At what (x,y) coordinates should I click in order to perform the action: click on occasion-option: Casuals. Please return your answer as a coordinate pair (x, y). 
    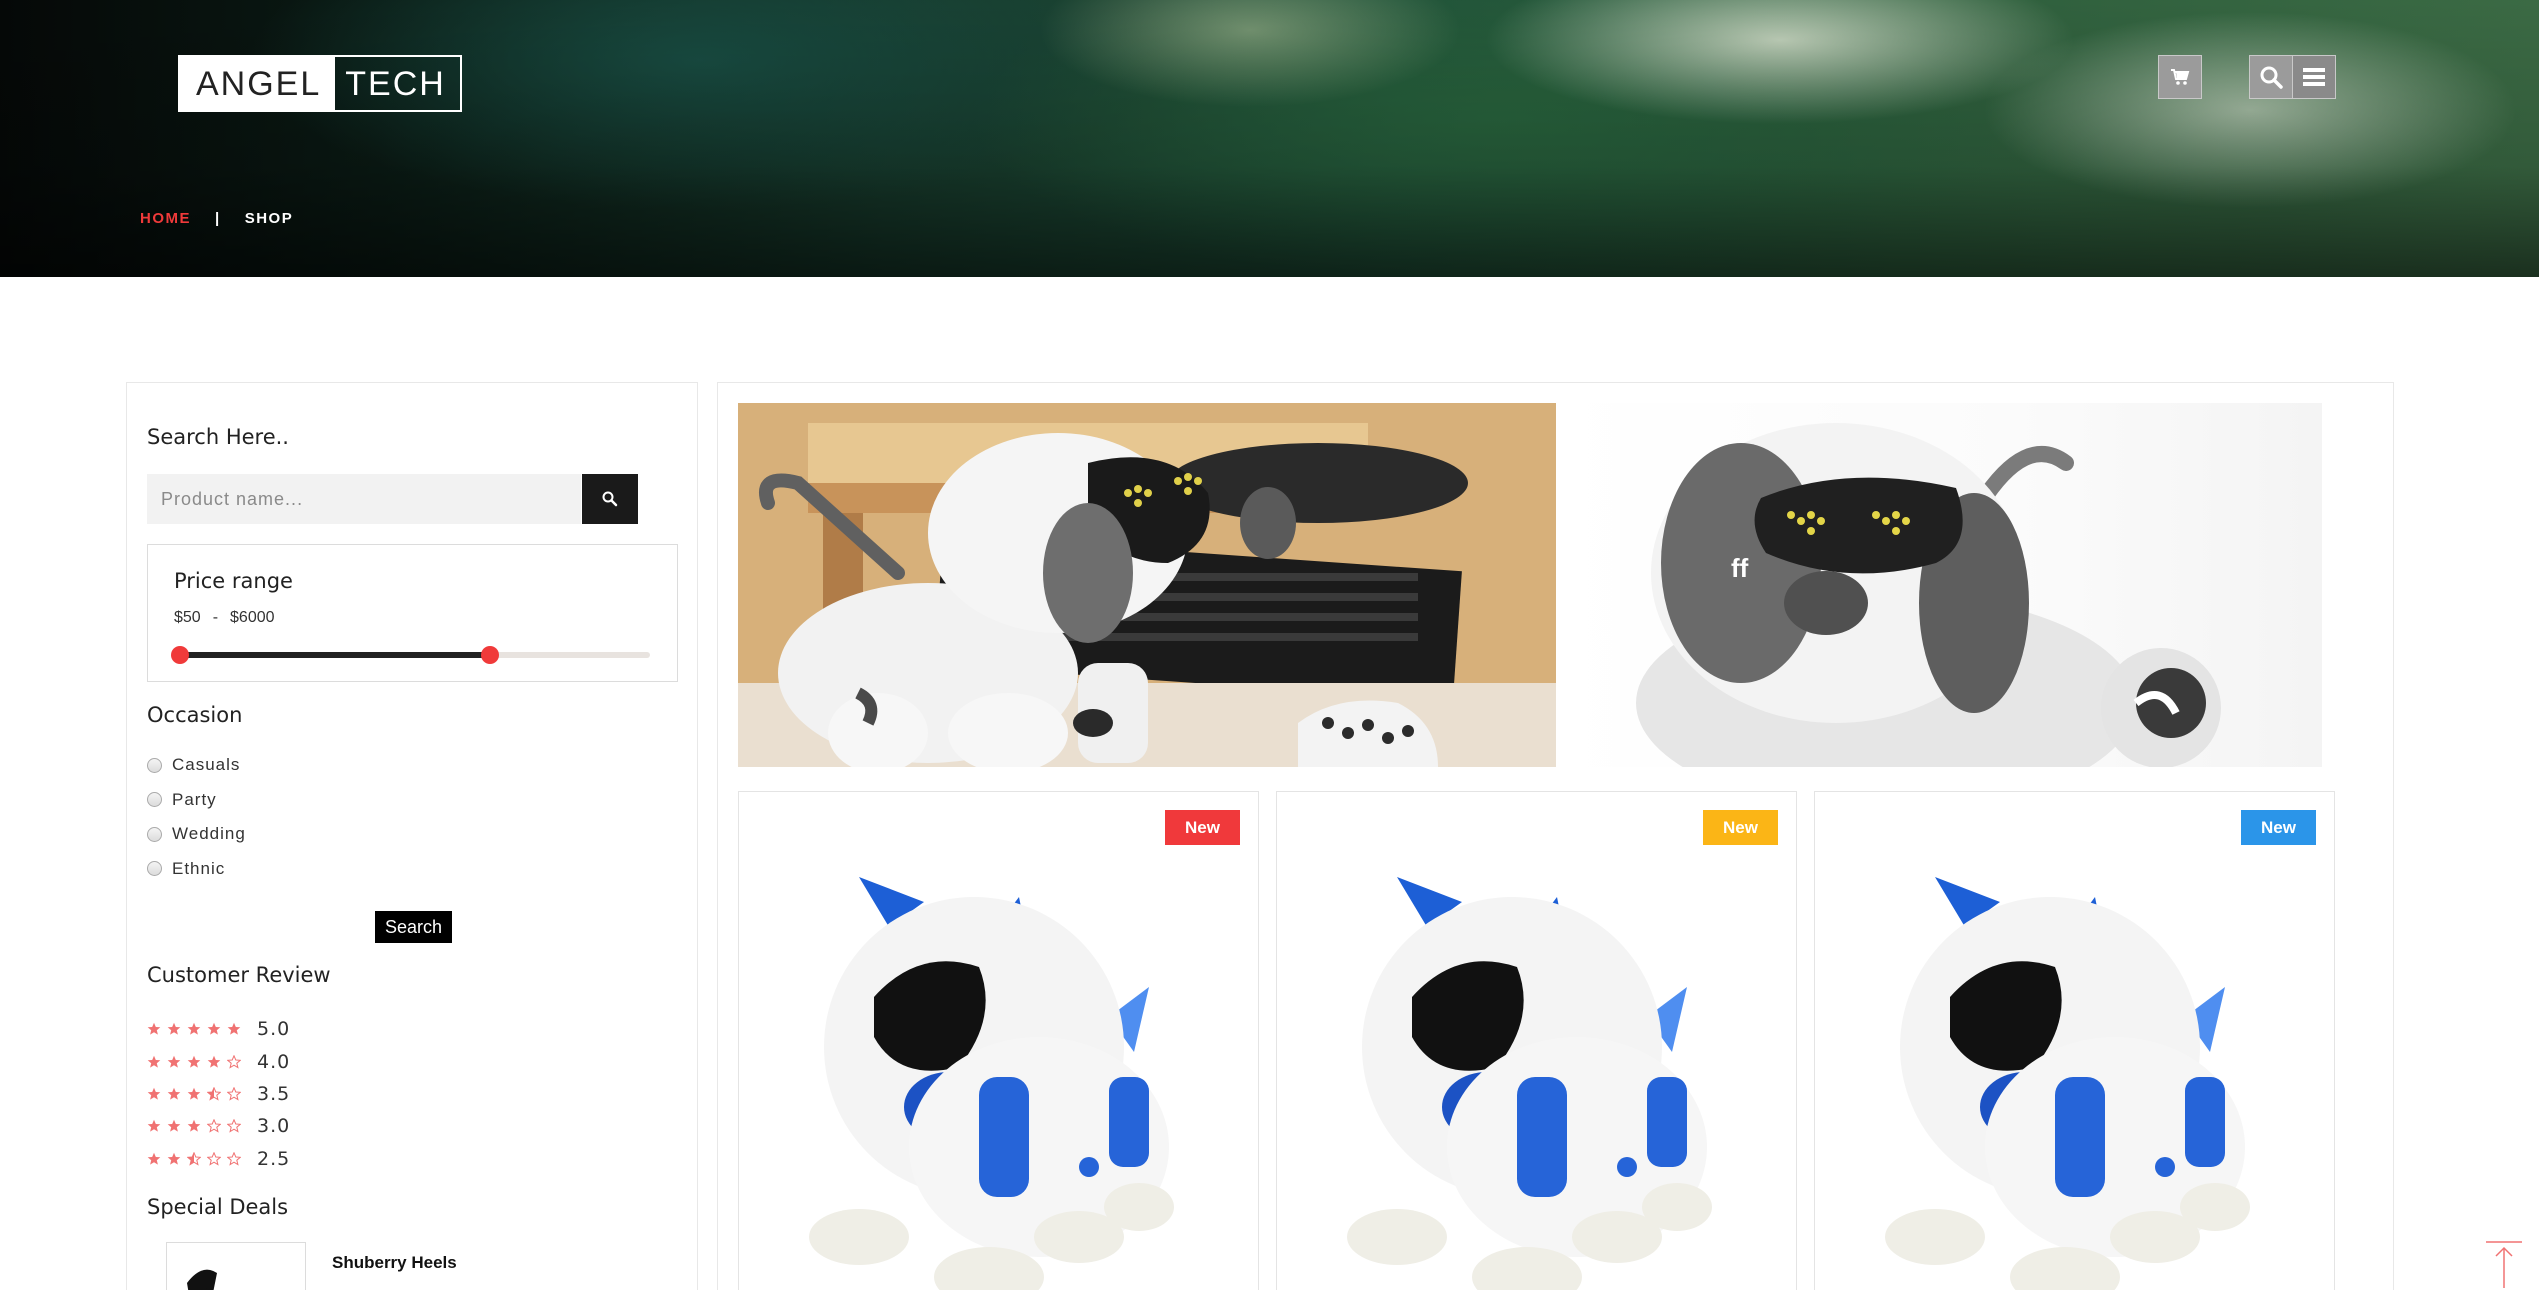
    Looking at the image, I should click on (196, 765).